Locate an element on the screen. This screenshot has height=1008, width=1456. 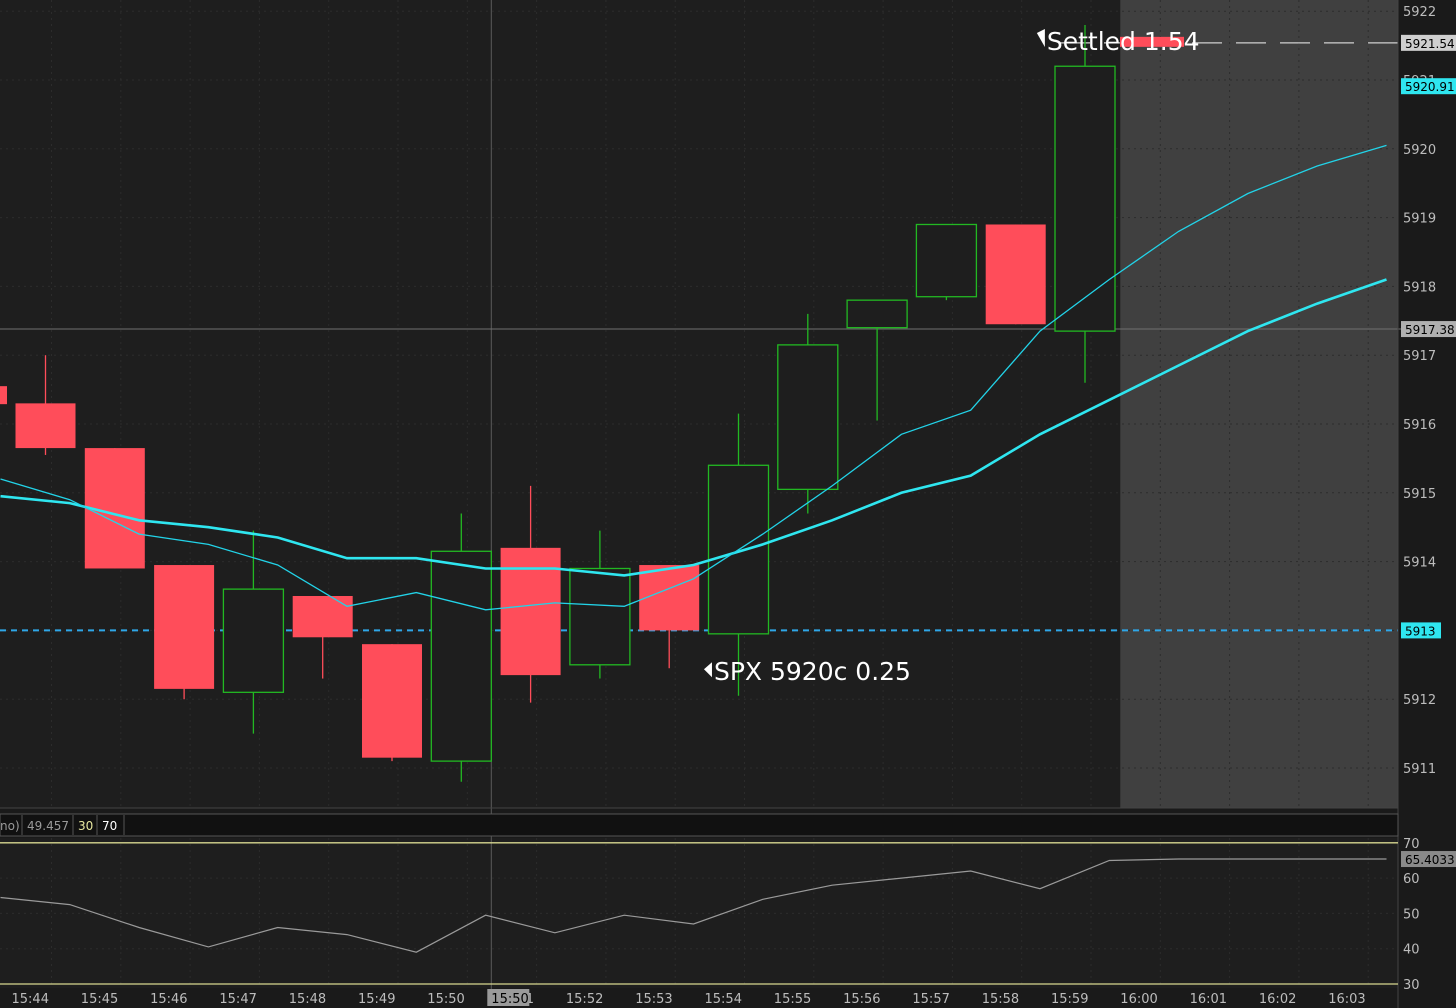
x-tick-label: 16:03 is located at coordinates (1346, 999).